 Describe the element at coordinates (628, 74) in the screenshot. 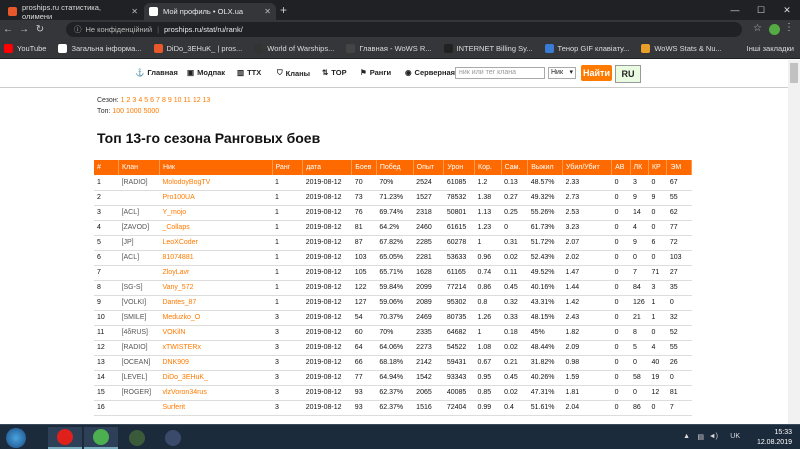

I see `language-button: RU` at that location.